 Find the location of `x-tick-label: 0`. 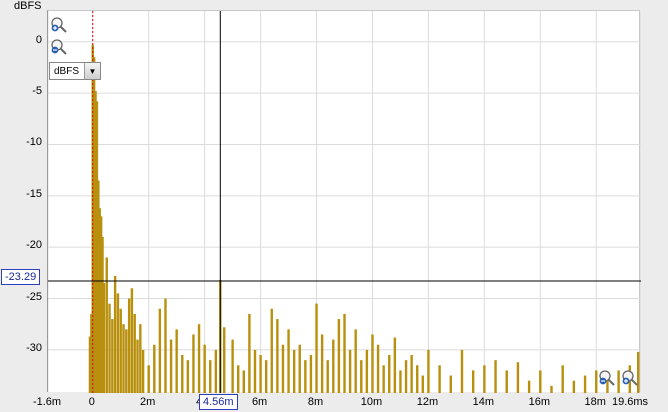

x-tick-label: 0 is located at coordinates (91, 402).